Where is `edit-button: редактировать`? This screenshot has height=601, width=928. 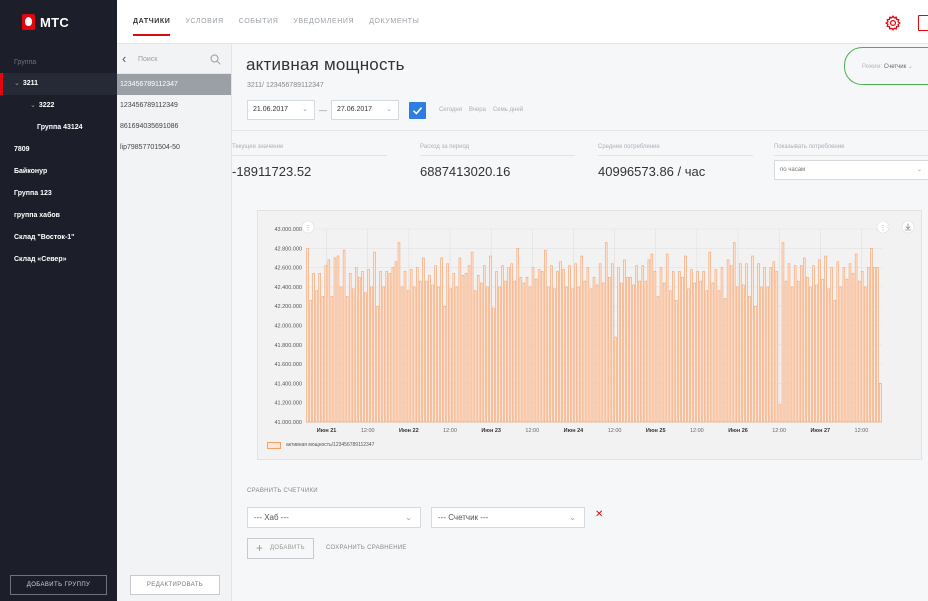 edit-button: редактировать is located at coordinates (175, 585).